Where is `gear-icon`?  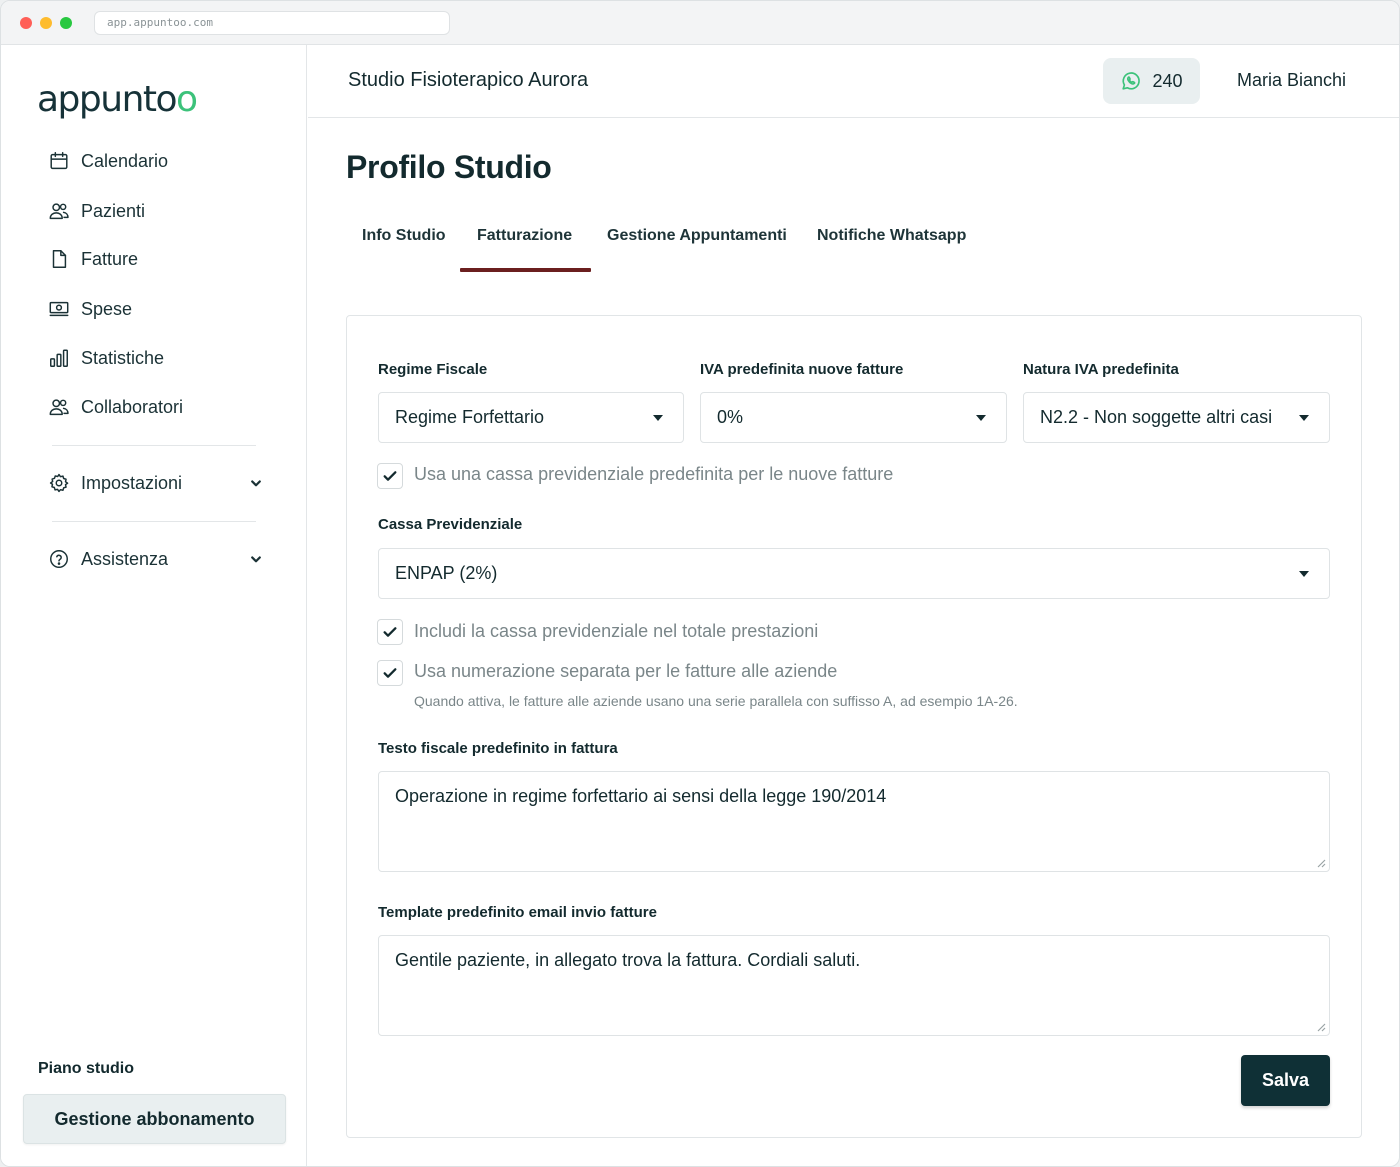
gear-icon is located at coordinates (59, 483).